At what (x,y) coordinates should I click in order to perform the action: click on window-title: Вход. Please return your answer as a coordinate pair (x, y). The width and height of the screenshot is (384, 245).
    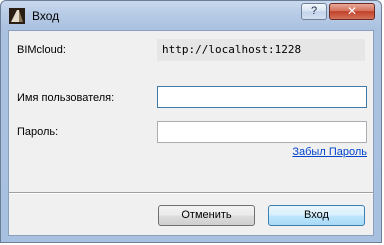
    Looking at the image, I should click on (46, 16).